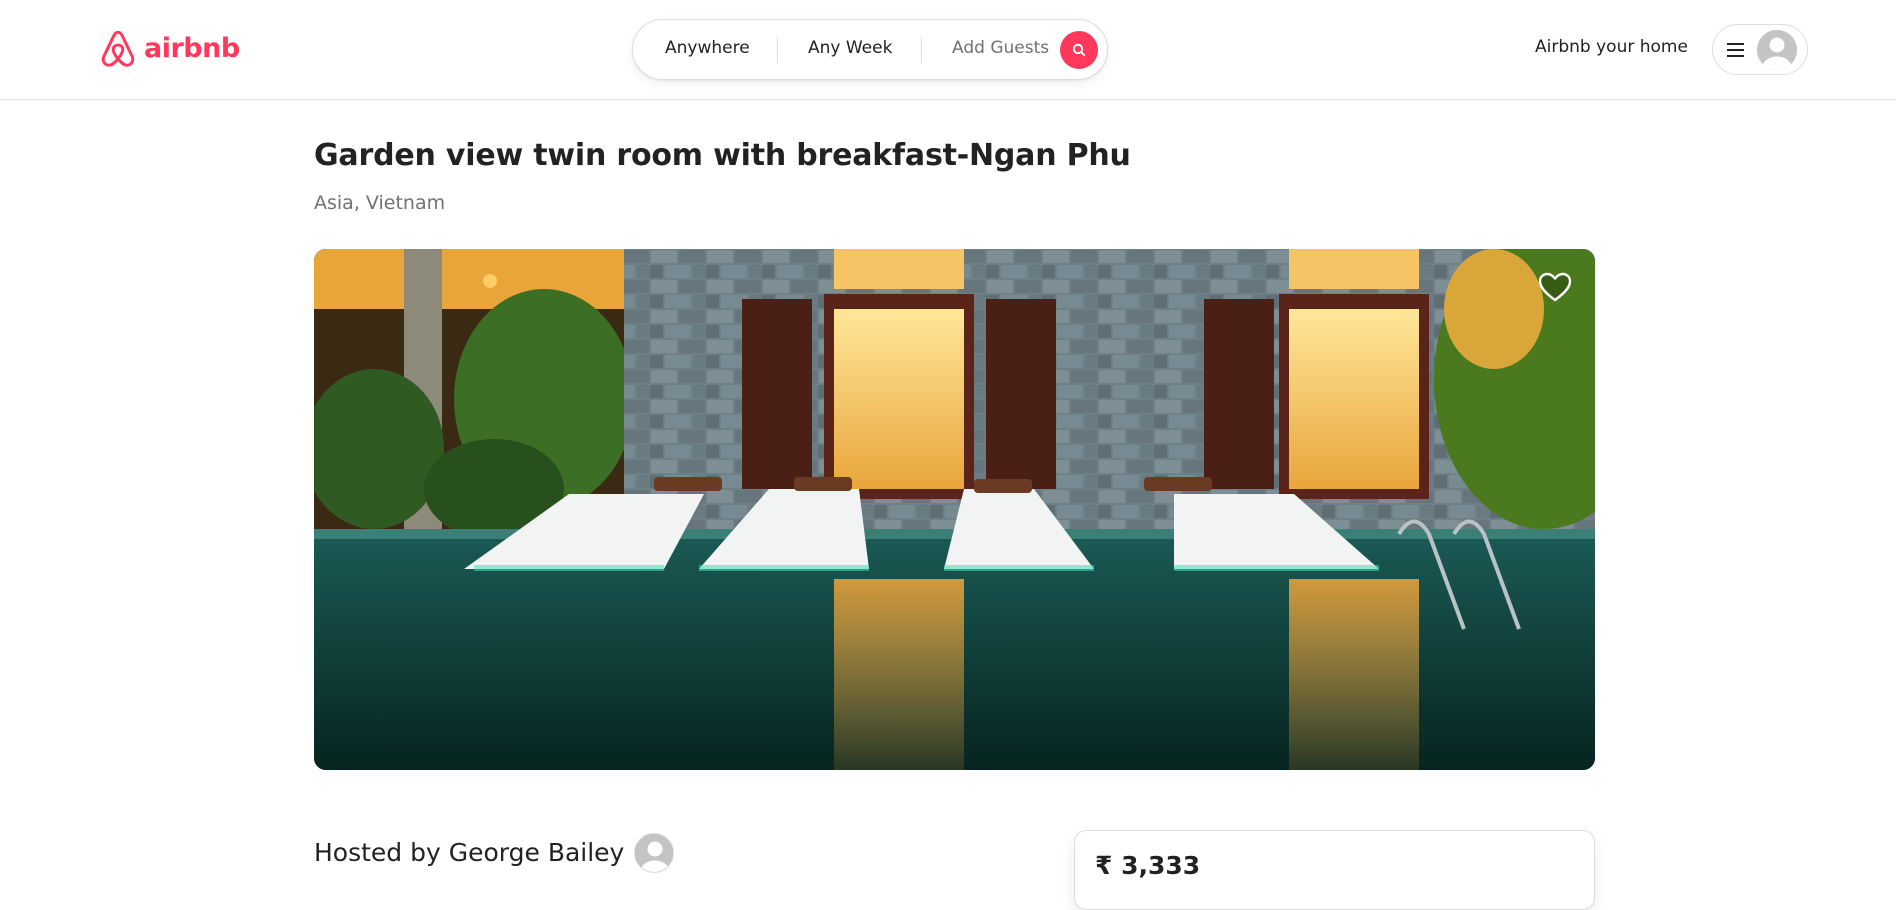  What do you see at coordinates (1000, 48) in the screenshot?
I see `search-add-guests-button: Add Guests` at bounding box center [1000, 48].